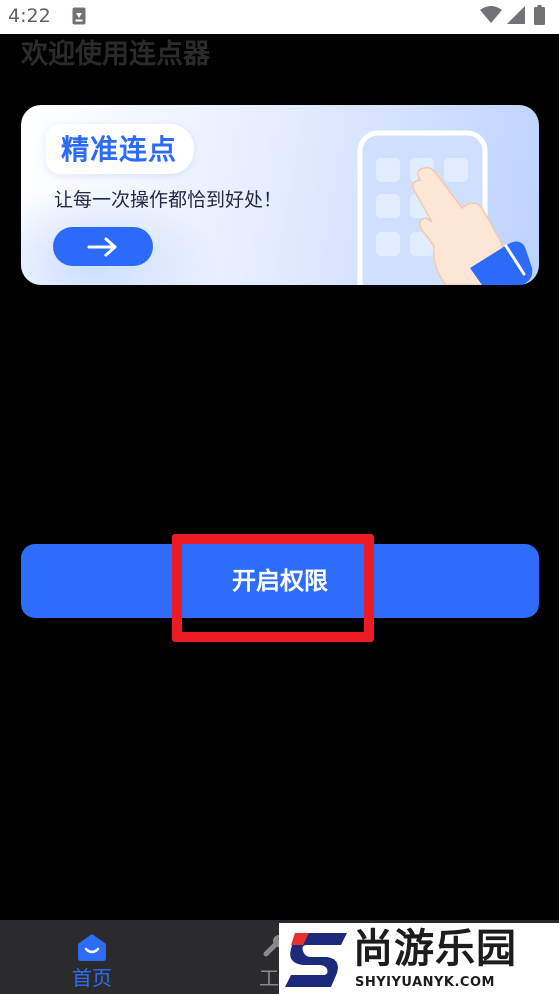  Describe the element at coordinates (269, 978) in the screenshot. I see `tab-tools-label: 工` at that location.